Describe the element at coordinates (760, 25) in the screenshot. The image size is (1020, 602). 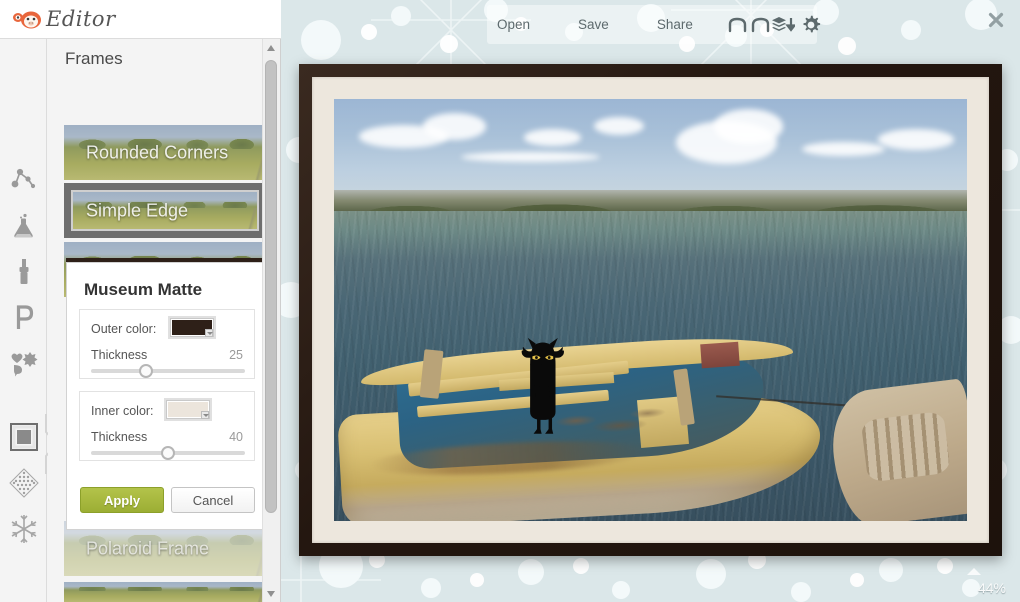
I see `redo-arrow-icon` at that location.